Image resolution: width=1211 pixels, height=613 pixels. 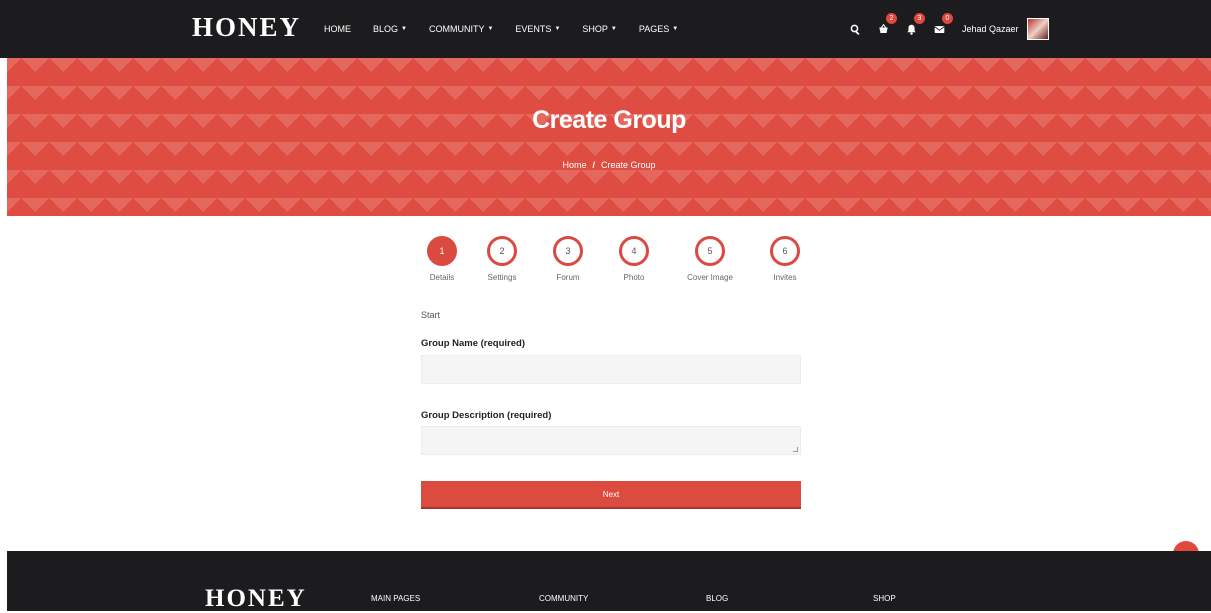 I want to click on nav-blog: BLOG ▼, so click(x=390, y=29).